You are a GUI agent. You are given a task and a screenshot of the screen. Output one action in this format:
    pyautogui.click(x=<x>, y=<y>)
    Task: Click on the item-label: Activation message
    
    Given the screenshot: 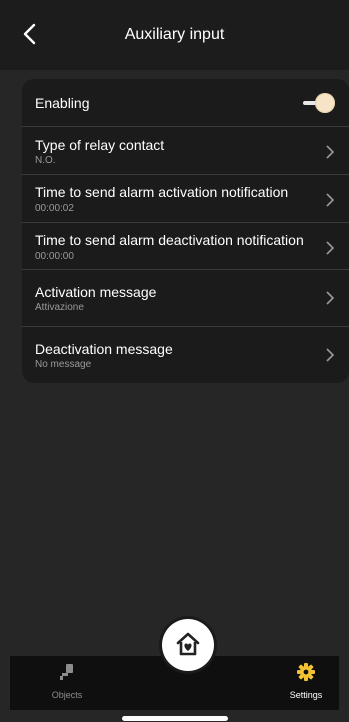 What is the action you would take?
    pyautogui.click(x=96, y=292)
    